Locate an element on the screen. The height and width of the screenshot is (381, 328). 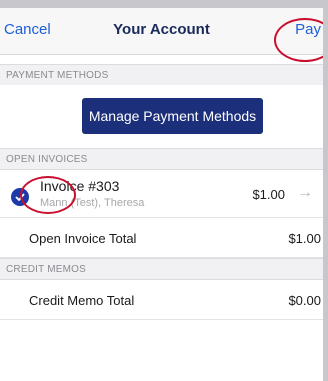
credit-memo-total-value: $0.00 is located at coordinates (304, 300).